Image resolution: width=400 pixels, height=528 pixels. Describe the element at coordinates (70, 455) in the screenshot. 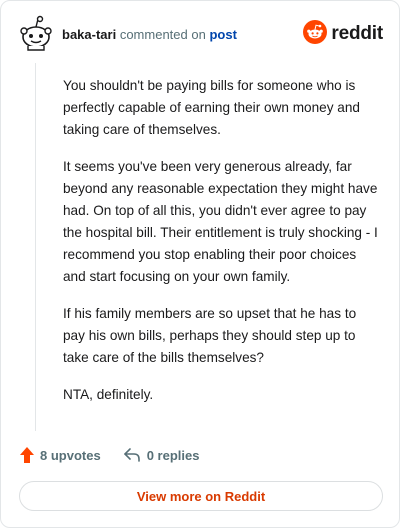

I see `upvote-count: 8 upvotes` at that location.